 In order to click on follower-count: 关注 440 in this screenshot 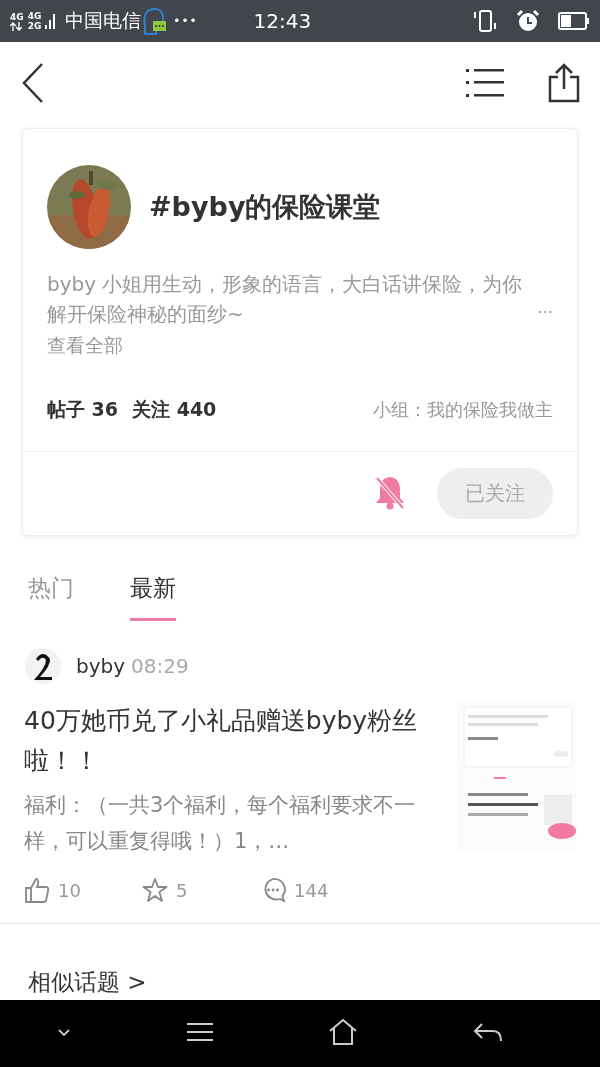, I will do `click(174, 409)`.